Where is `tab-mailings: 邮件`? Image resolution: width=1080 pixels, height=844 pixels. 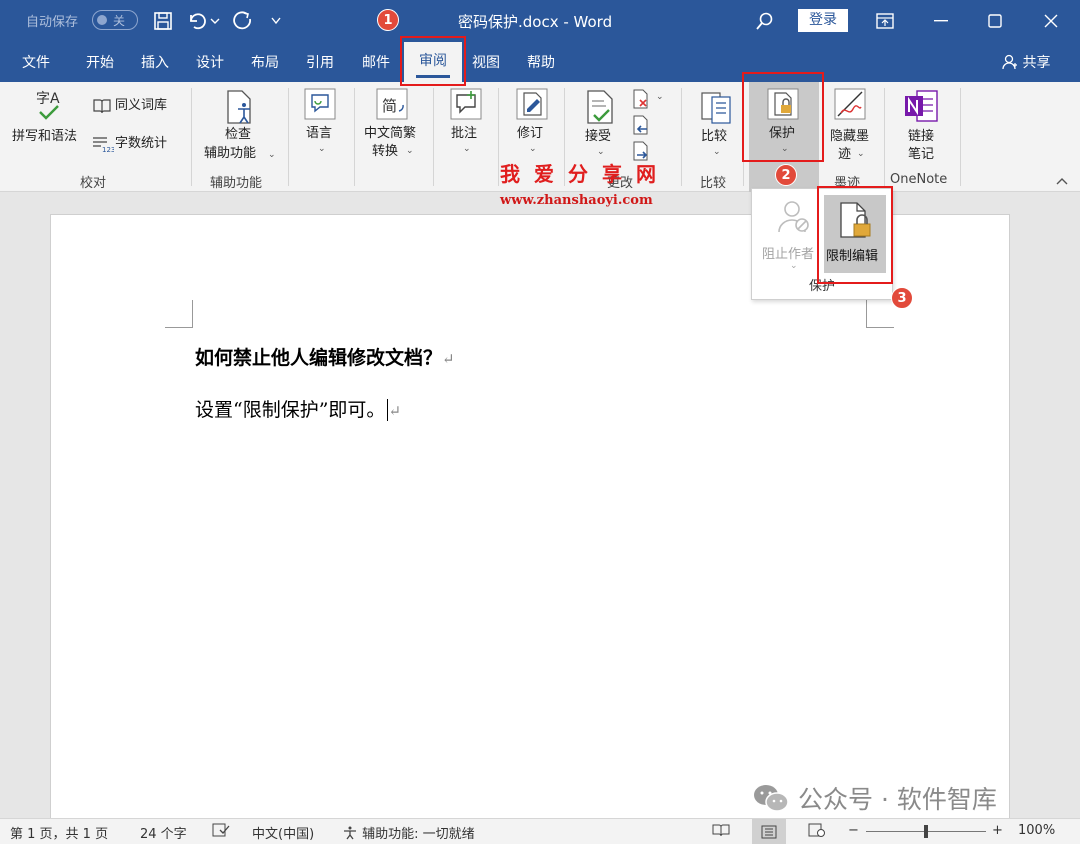 tab-mailings: 邮件 is located at coordinates (376, 62).